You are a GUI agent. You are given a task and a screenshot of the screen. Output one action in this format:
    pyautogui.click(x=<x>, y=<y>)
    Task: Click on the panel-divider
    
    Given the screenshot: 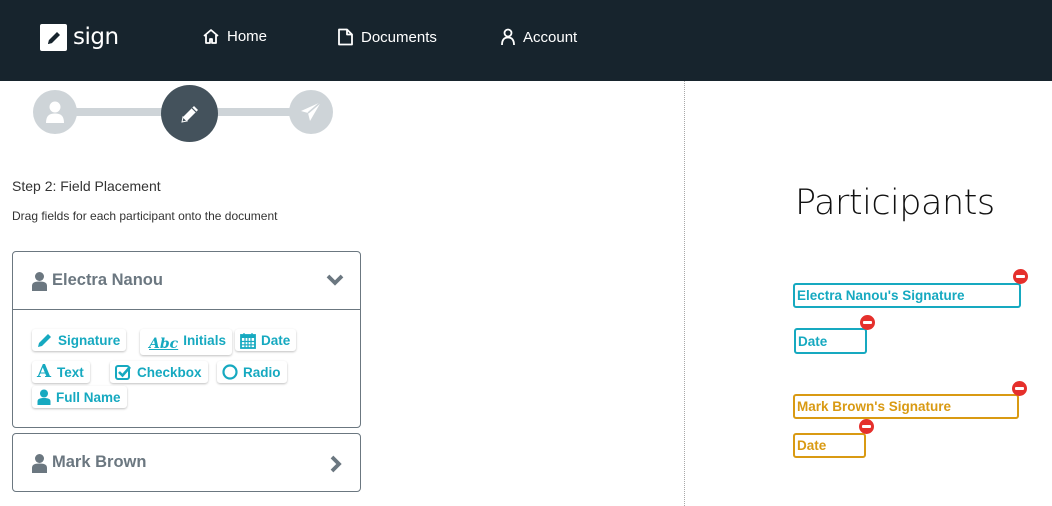 What is the action you would take?
    pyautogui.click(x=684, y=293)
    